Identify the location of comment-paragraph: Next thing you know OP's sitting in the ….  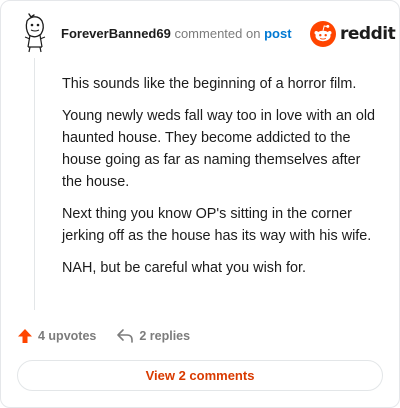
(217, 225).